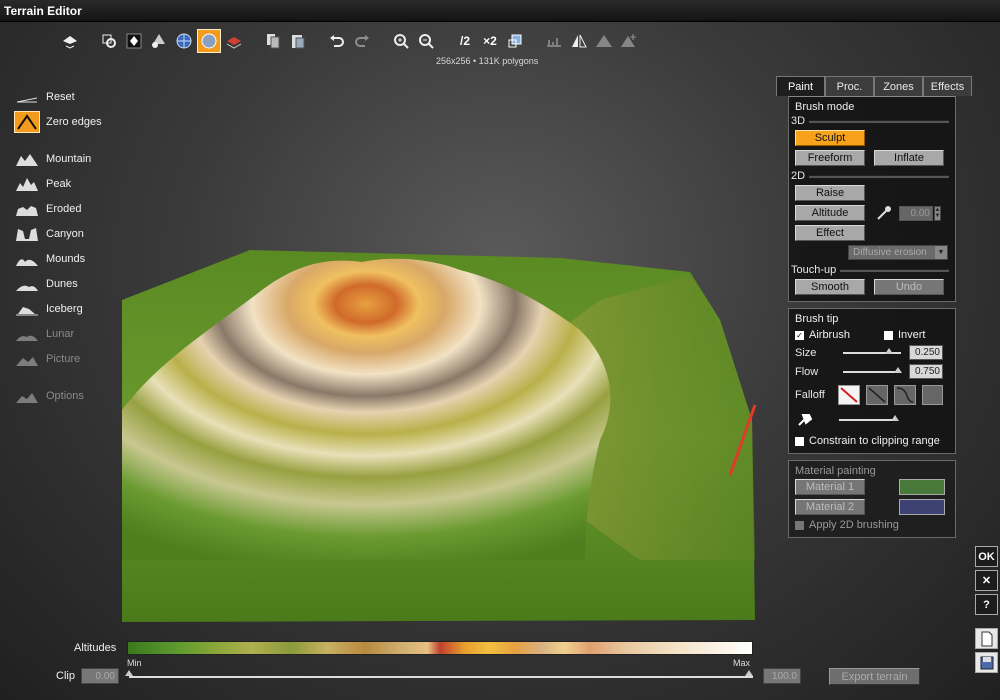  Describe the element at coordinates (74, 121) in the screenshot. I see `preset-label: Zero edges` at that location.